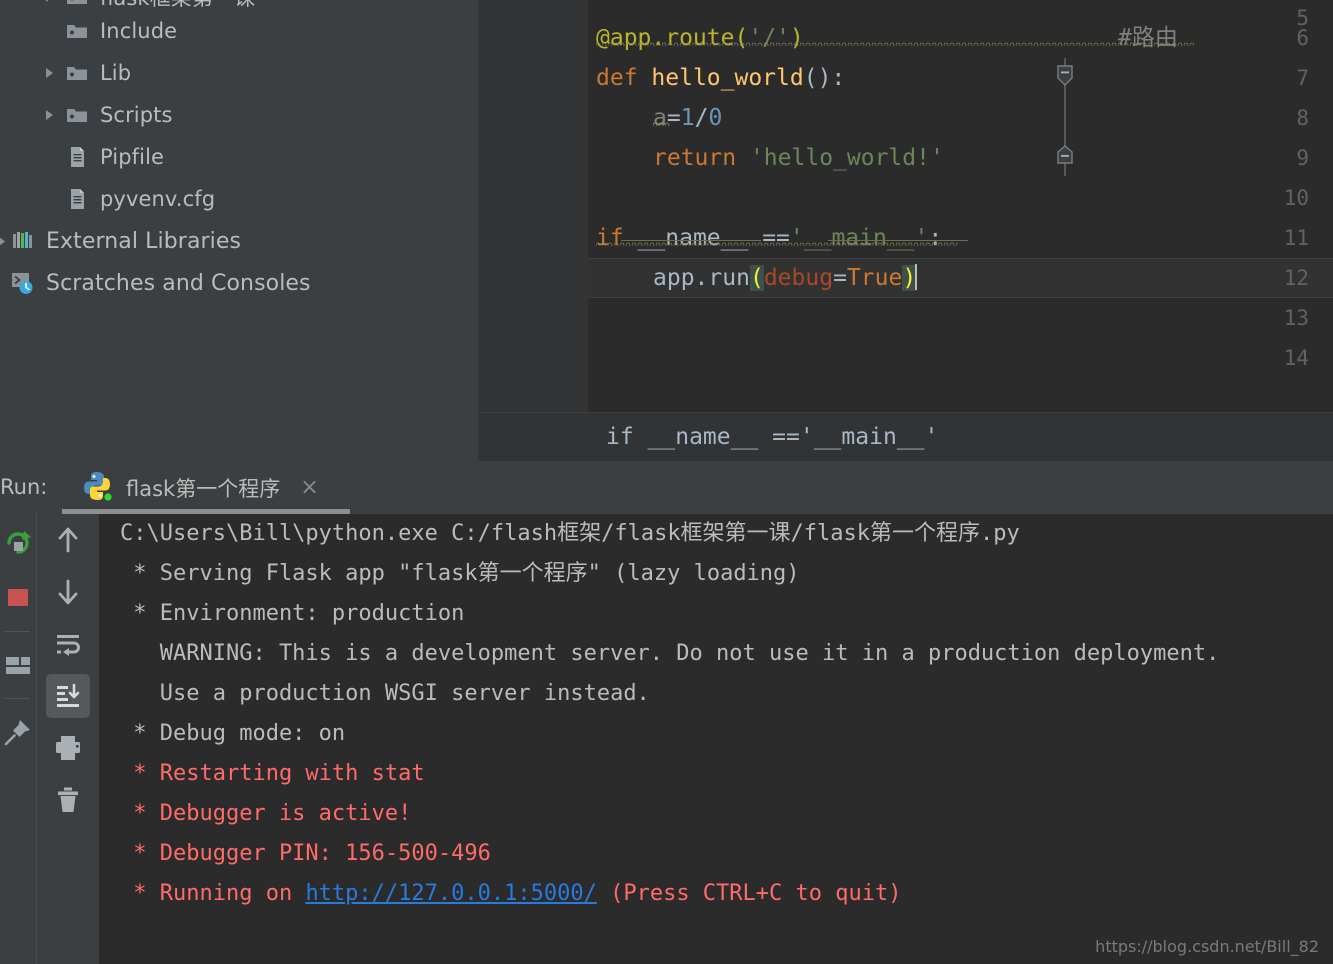  I want to click on tree-item-lib: Lib, so click(239, 73).